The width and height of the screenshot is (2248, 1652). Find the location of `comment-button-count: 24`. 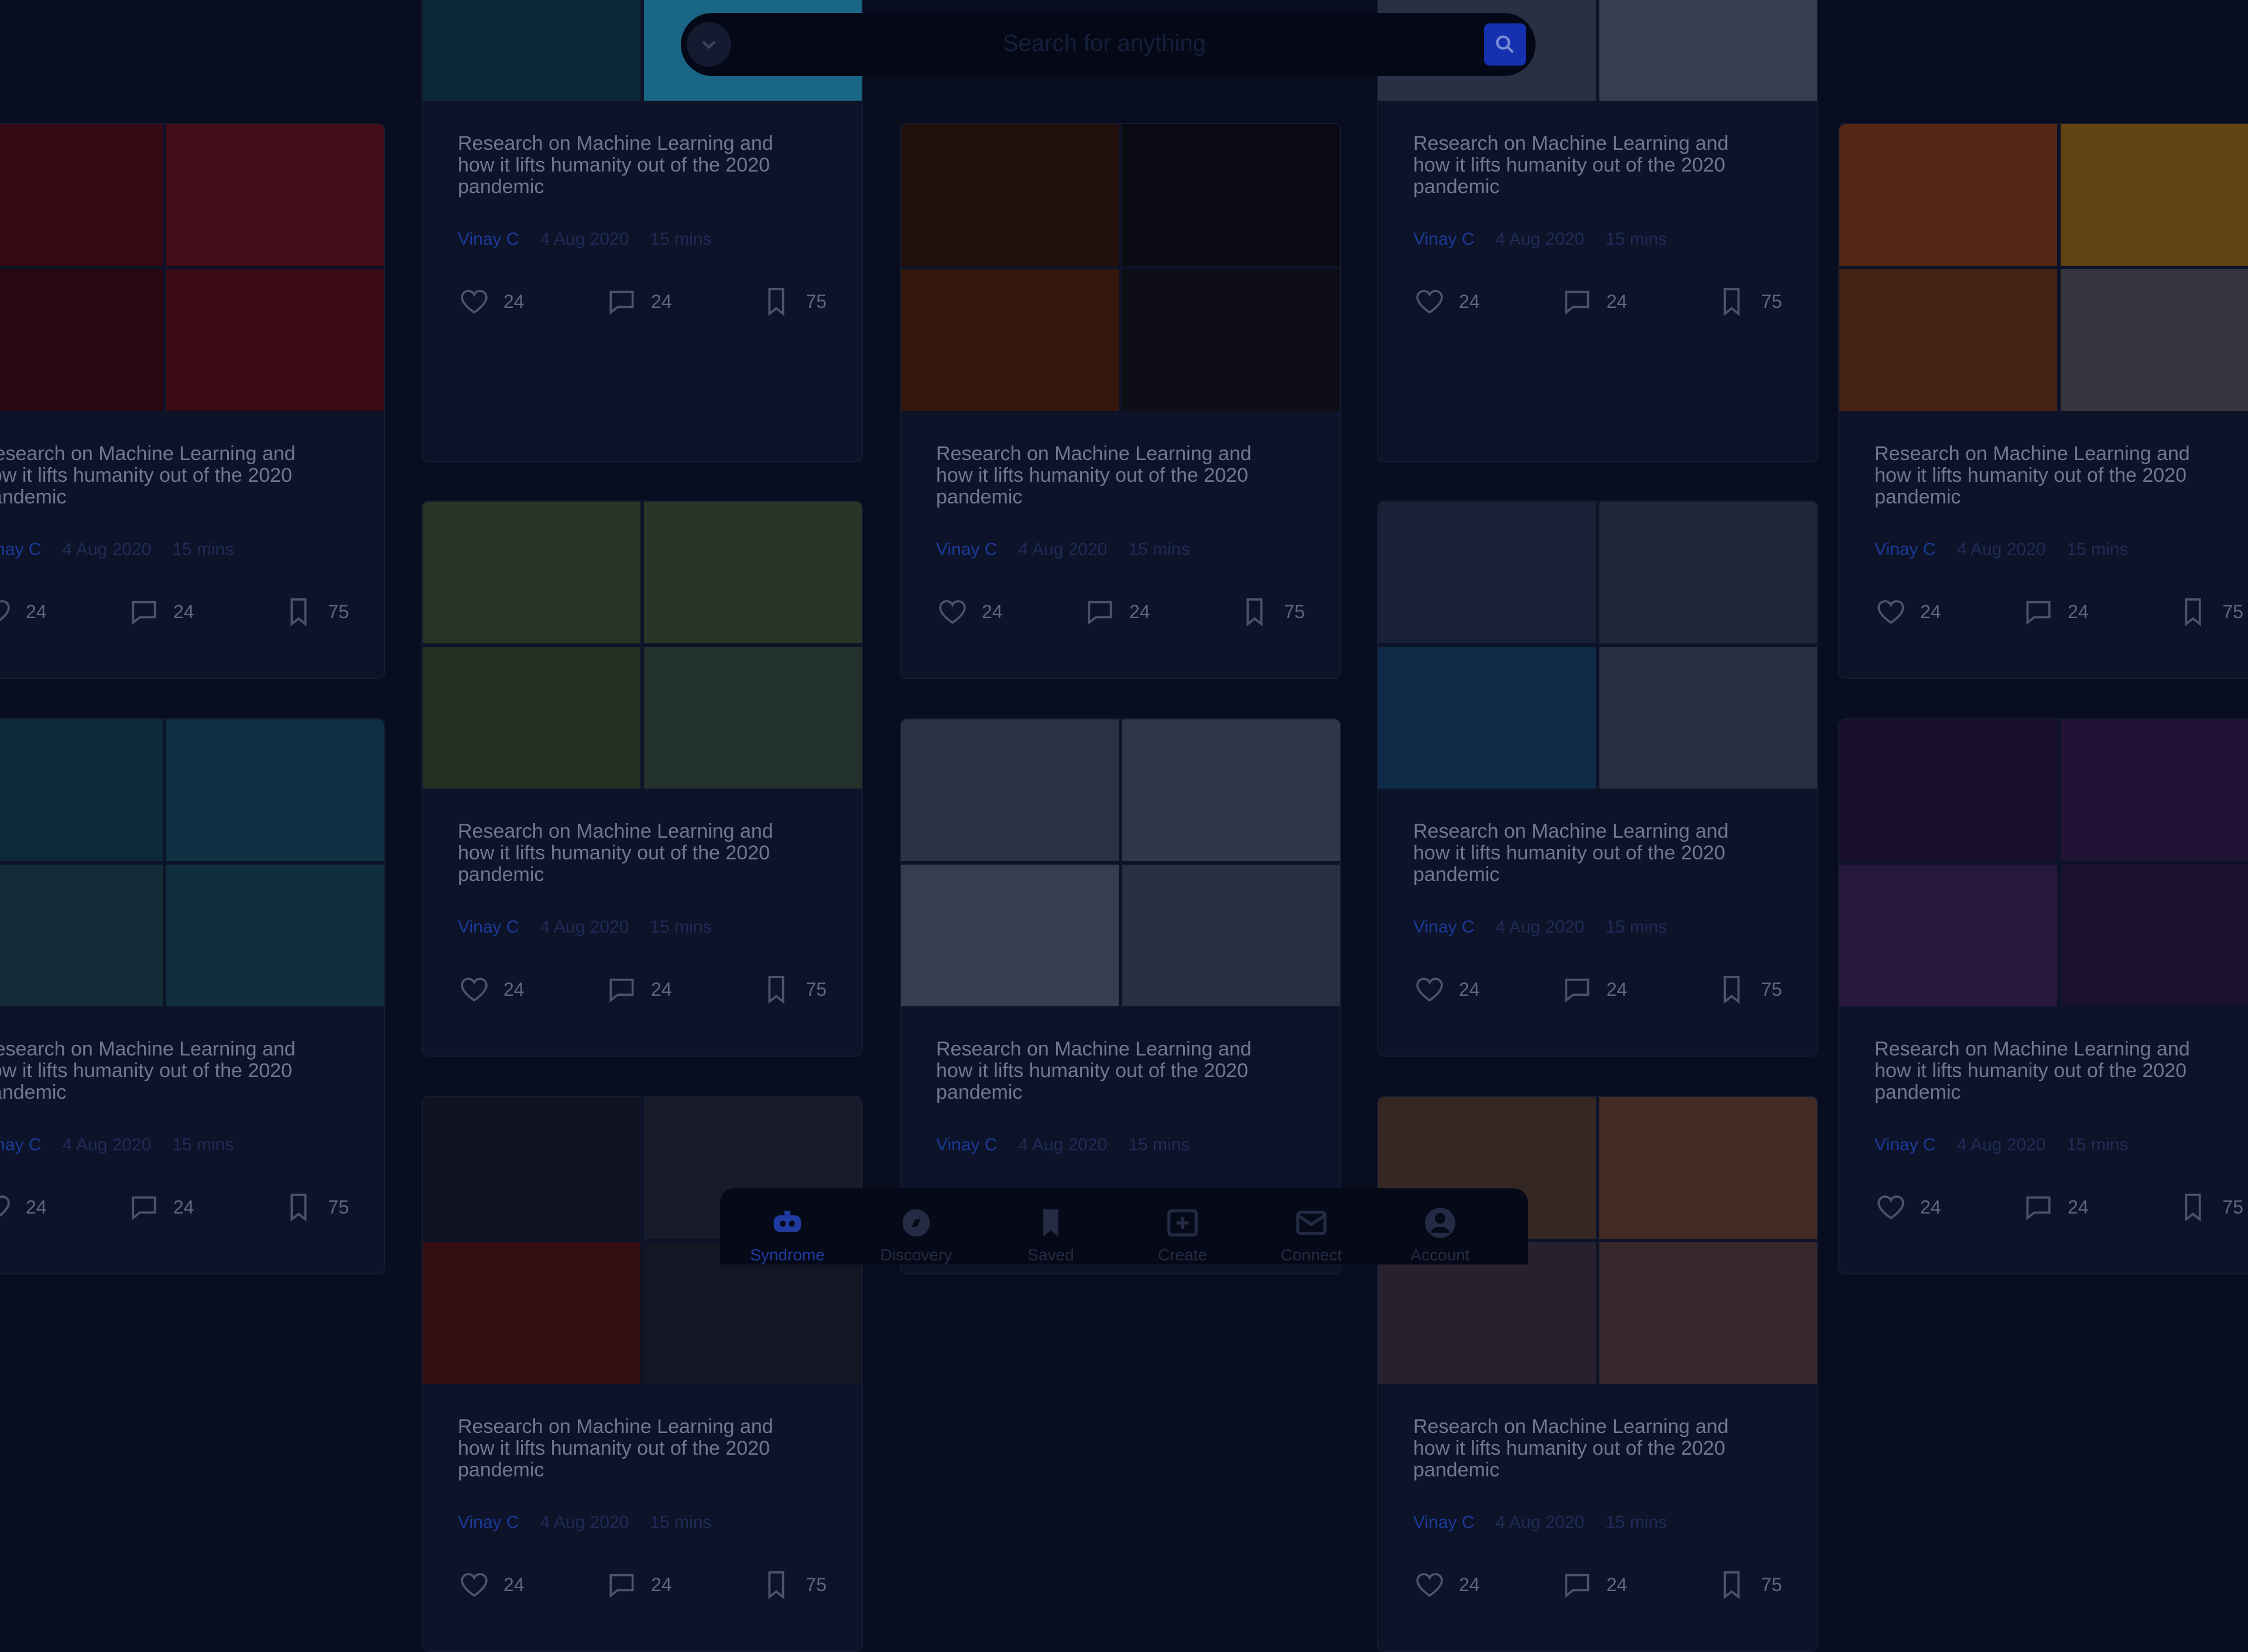

comment-button-count: 24 is located at coordinates (1616, 1584).